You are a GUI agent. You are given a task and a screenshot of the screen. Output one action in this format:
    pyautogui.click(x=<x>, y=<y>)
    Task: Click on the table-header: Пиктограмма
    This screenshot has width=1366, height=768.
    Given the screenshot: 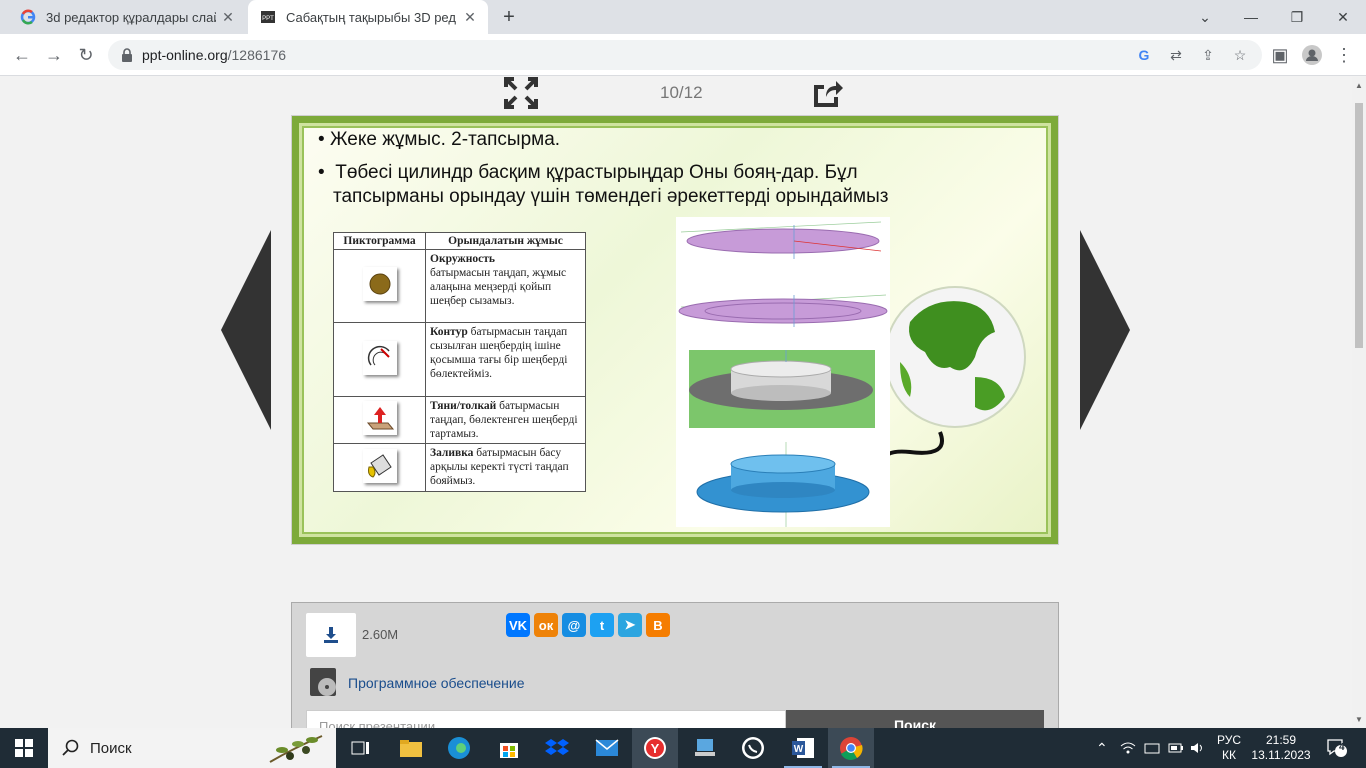 What is the action you would take?
    pyautogui.click(x=379, y=241)
    